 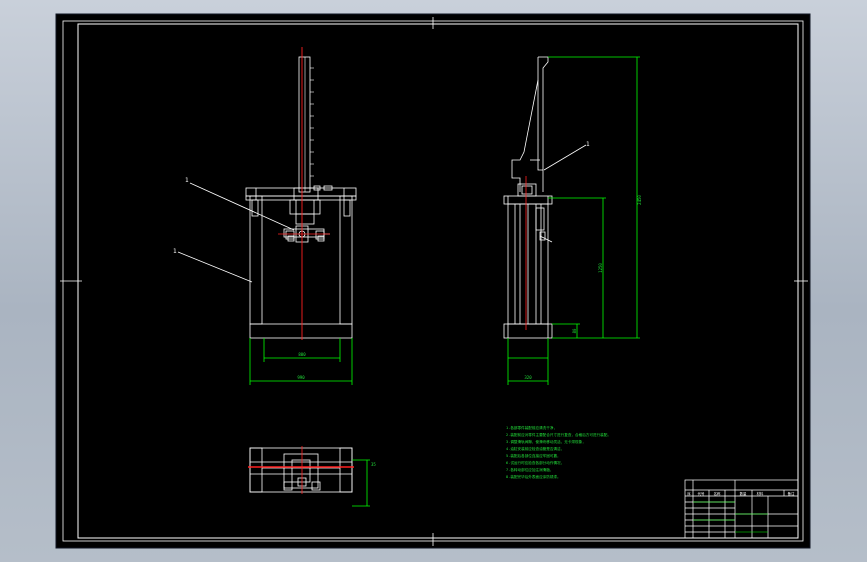 I want to click on front-part-leader-1: 1, so click(x=187, y=180).